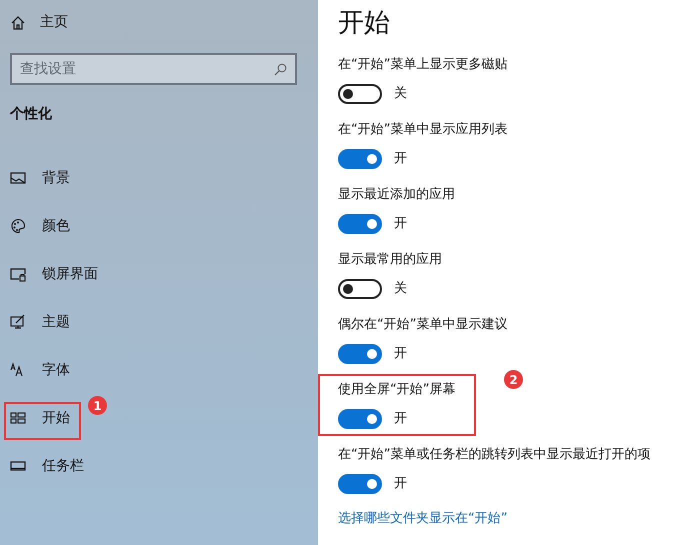 The height and width of the screenshot is (545, 687). I want to click on number-badge: 2, so click(513, 379).